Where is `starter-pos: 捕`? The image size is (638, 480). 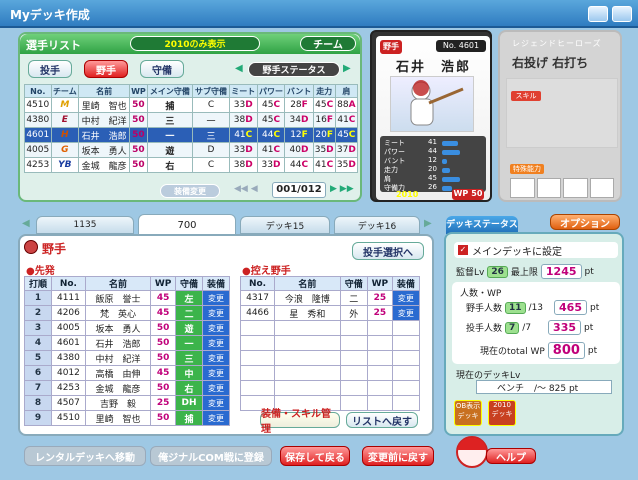 starter-pos: 捕 is located at coordinates (189, 418).